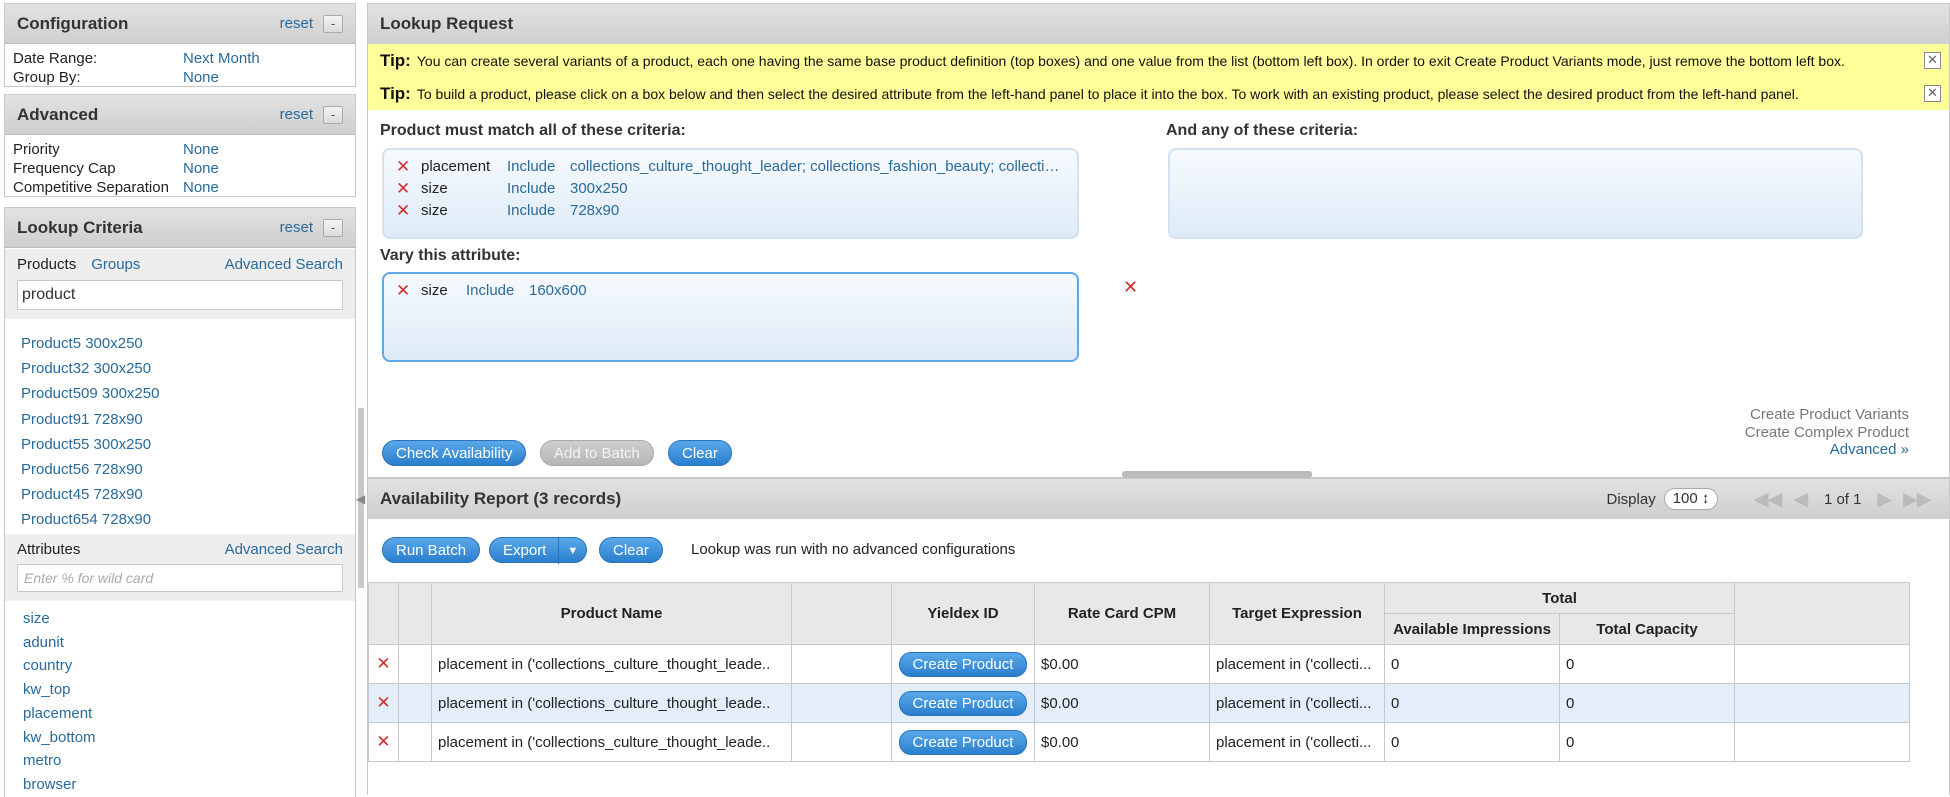 This screenshot has width=1950, height=797. Describe the element at coordinates (730, 317) in the screenshot. I see `vary-attribute-box: ✕ size Include 160x600` at that location.